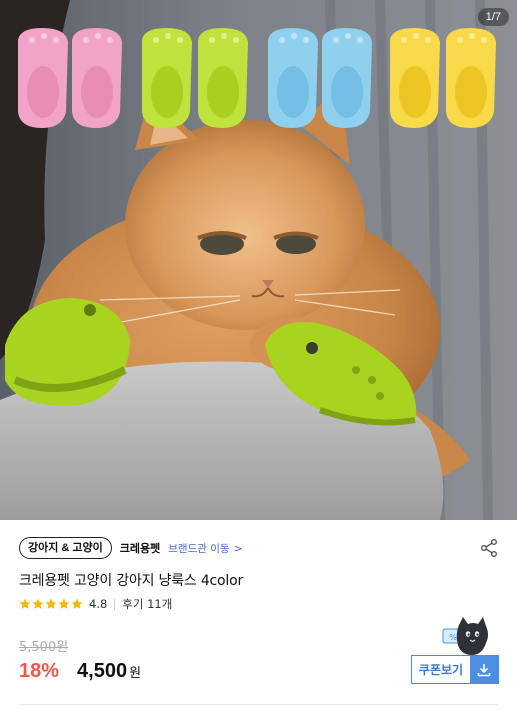 The height and width of the screenshot is (709, 517). I want to click on sale-price: 4,500 원, so click(109, 671).